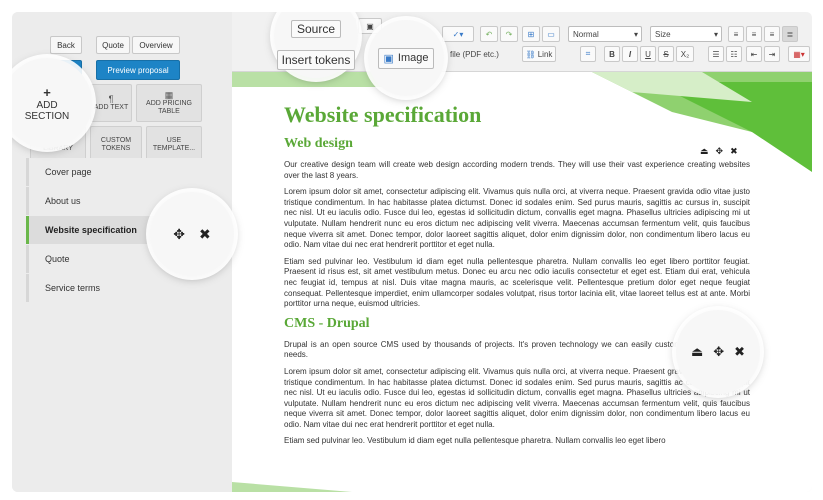  What do you see at coordinates (47, 116) in the screenshot?
I see `add-section-line2: SECTION` at bounding box center [47, 116].